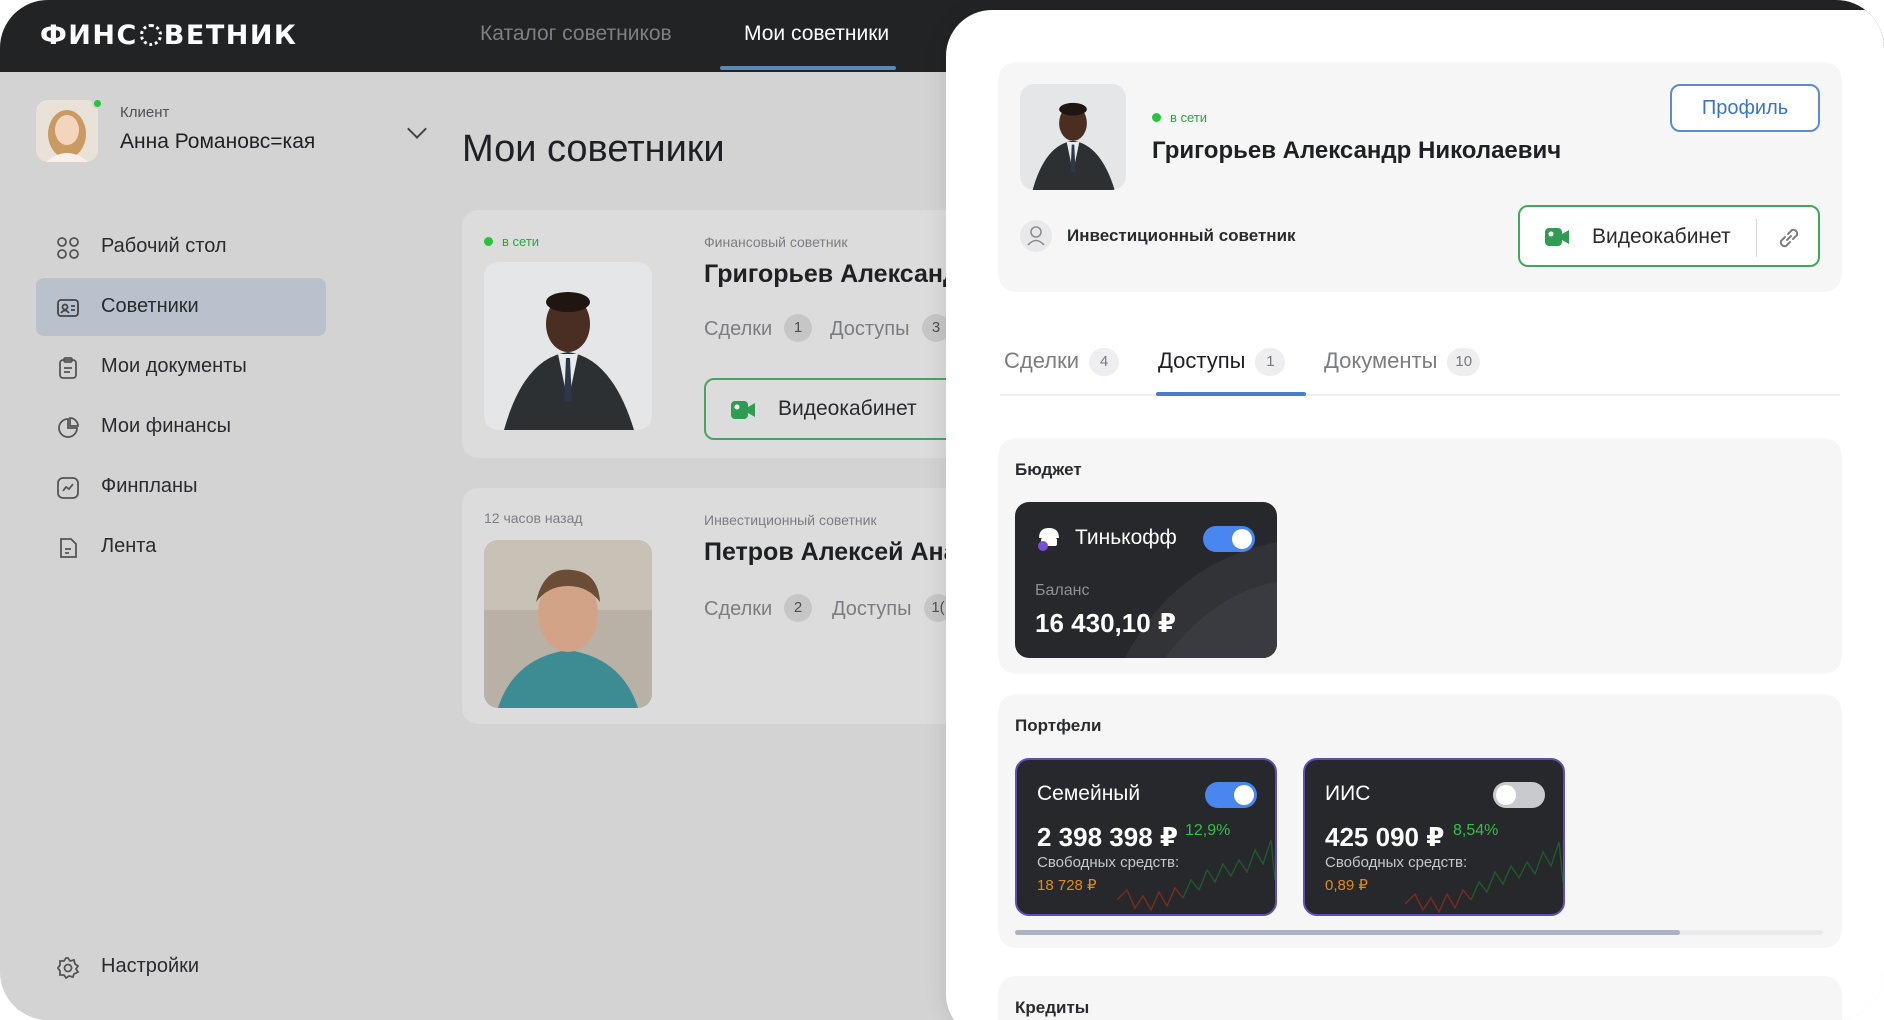 The height and width of the screenshot is (1020, 1884). I want to click on user-name: Анна Романовс=кая, so click(218, 141).